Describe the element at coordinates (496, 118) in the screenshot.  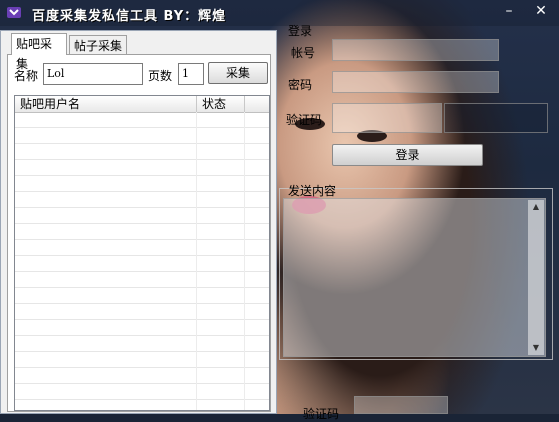
I see `captcha-image` at that location.